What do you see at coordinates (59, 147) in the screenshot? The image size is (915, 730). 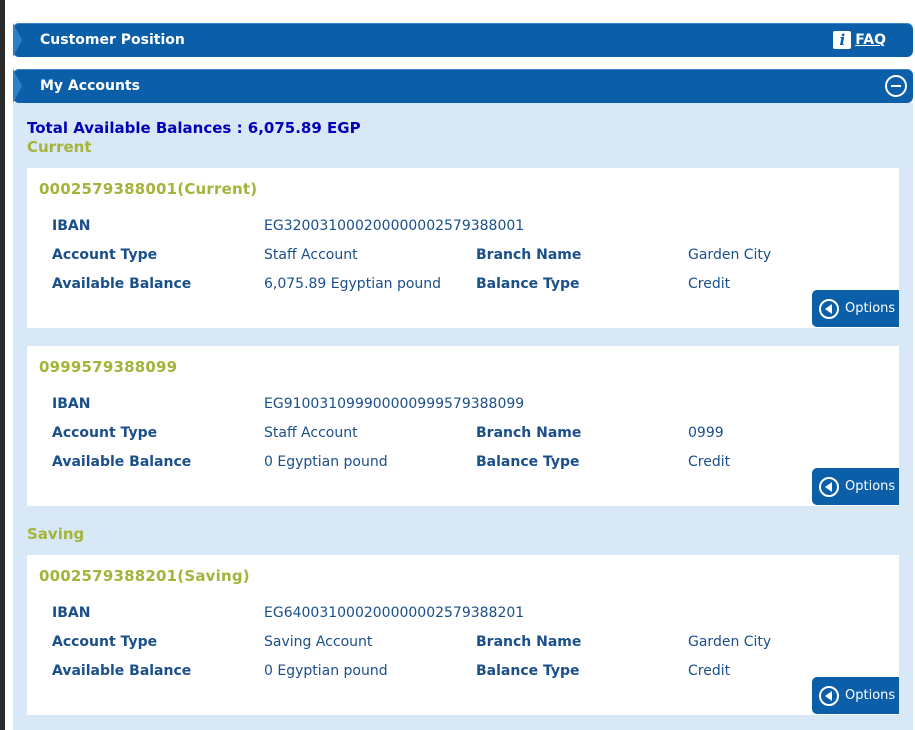 I see `group-label-current: Current` at bounding box center [59, 147].